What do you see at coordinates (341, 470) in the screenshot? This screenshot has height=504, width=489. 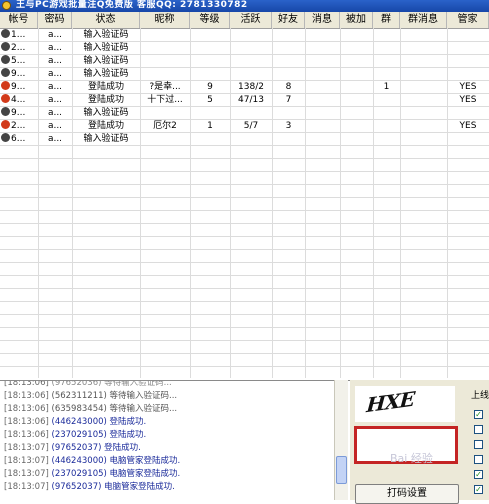 I see `log-scrollbar-thumb` at bounding box center [341, 470].